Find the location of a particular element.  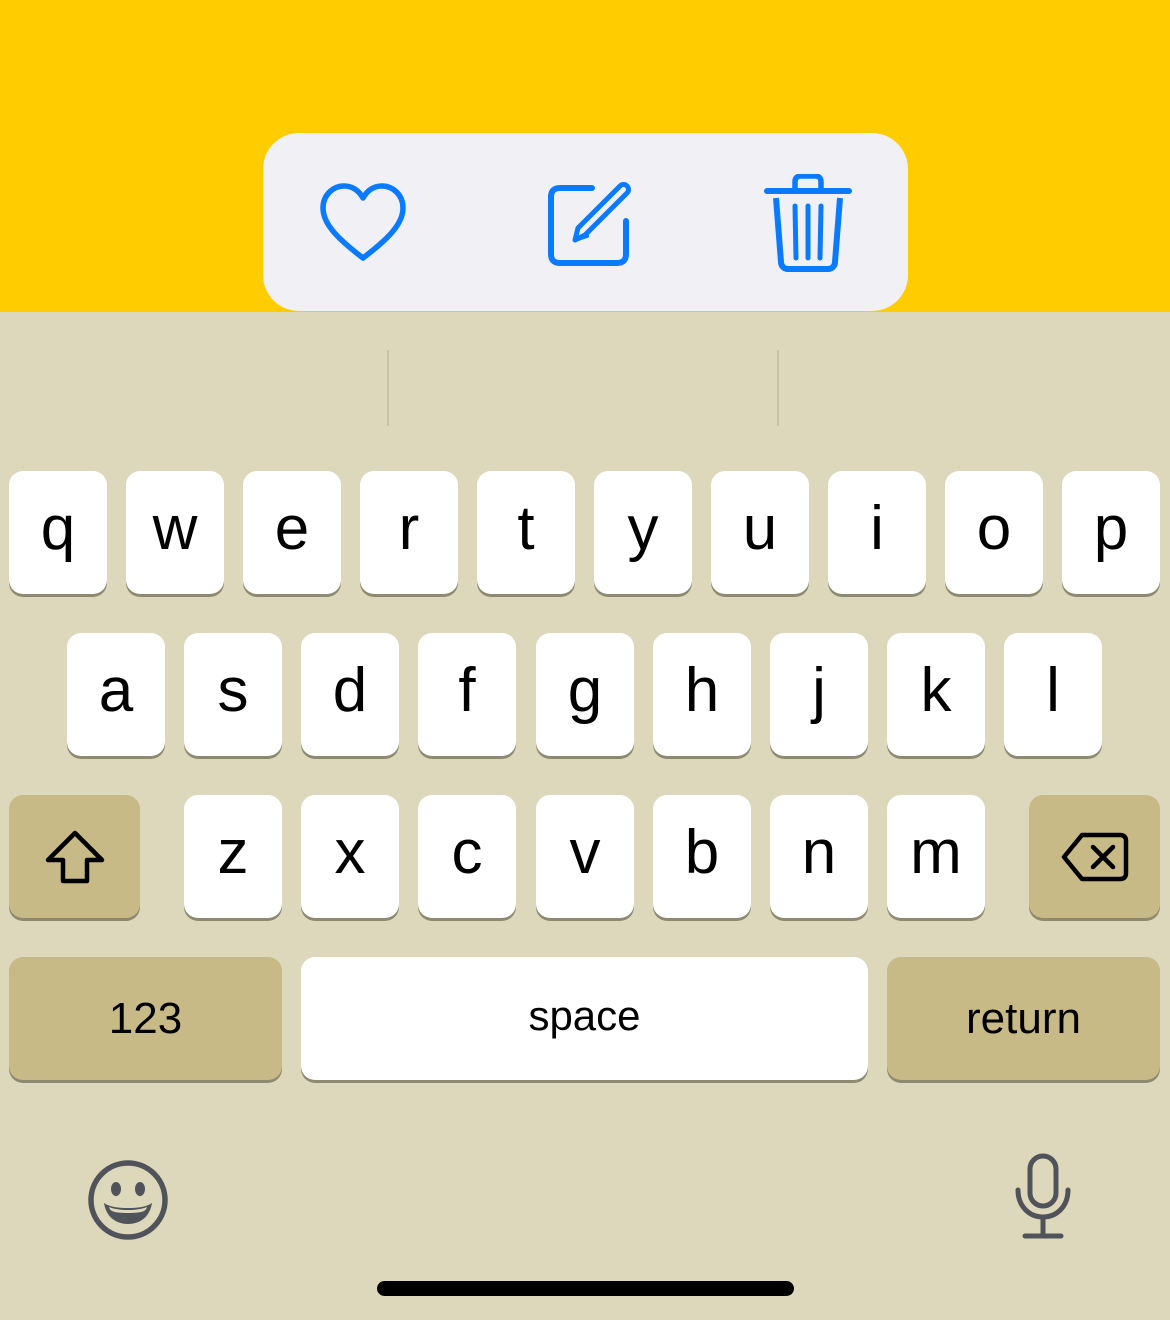

key-b: b is located at coordinates (702, 856).